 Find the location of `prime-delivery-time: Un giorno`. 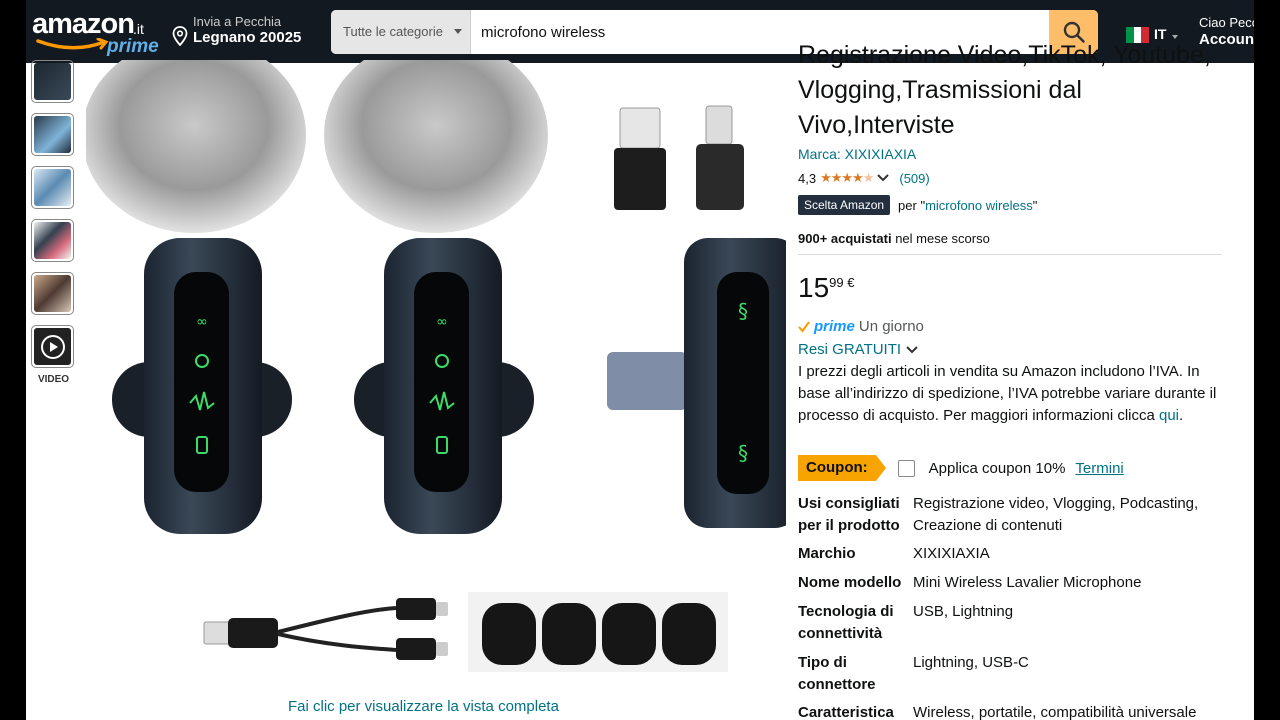

prime-delivery-time: Un giorno is located at coordinates (891, 326).